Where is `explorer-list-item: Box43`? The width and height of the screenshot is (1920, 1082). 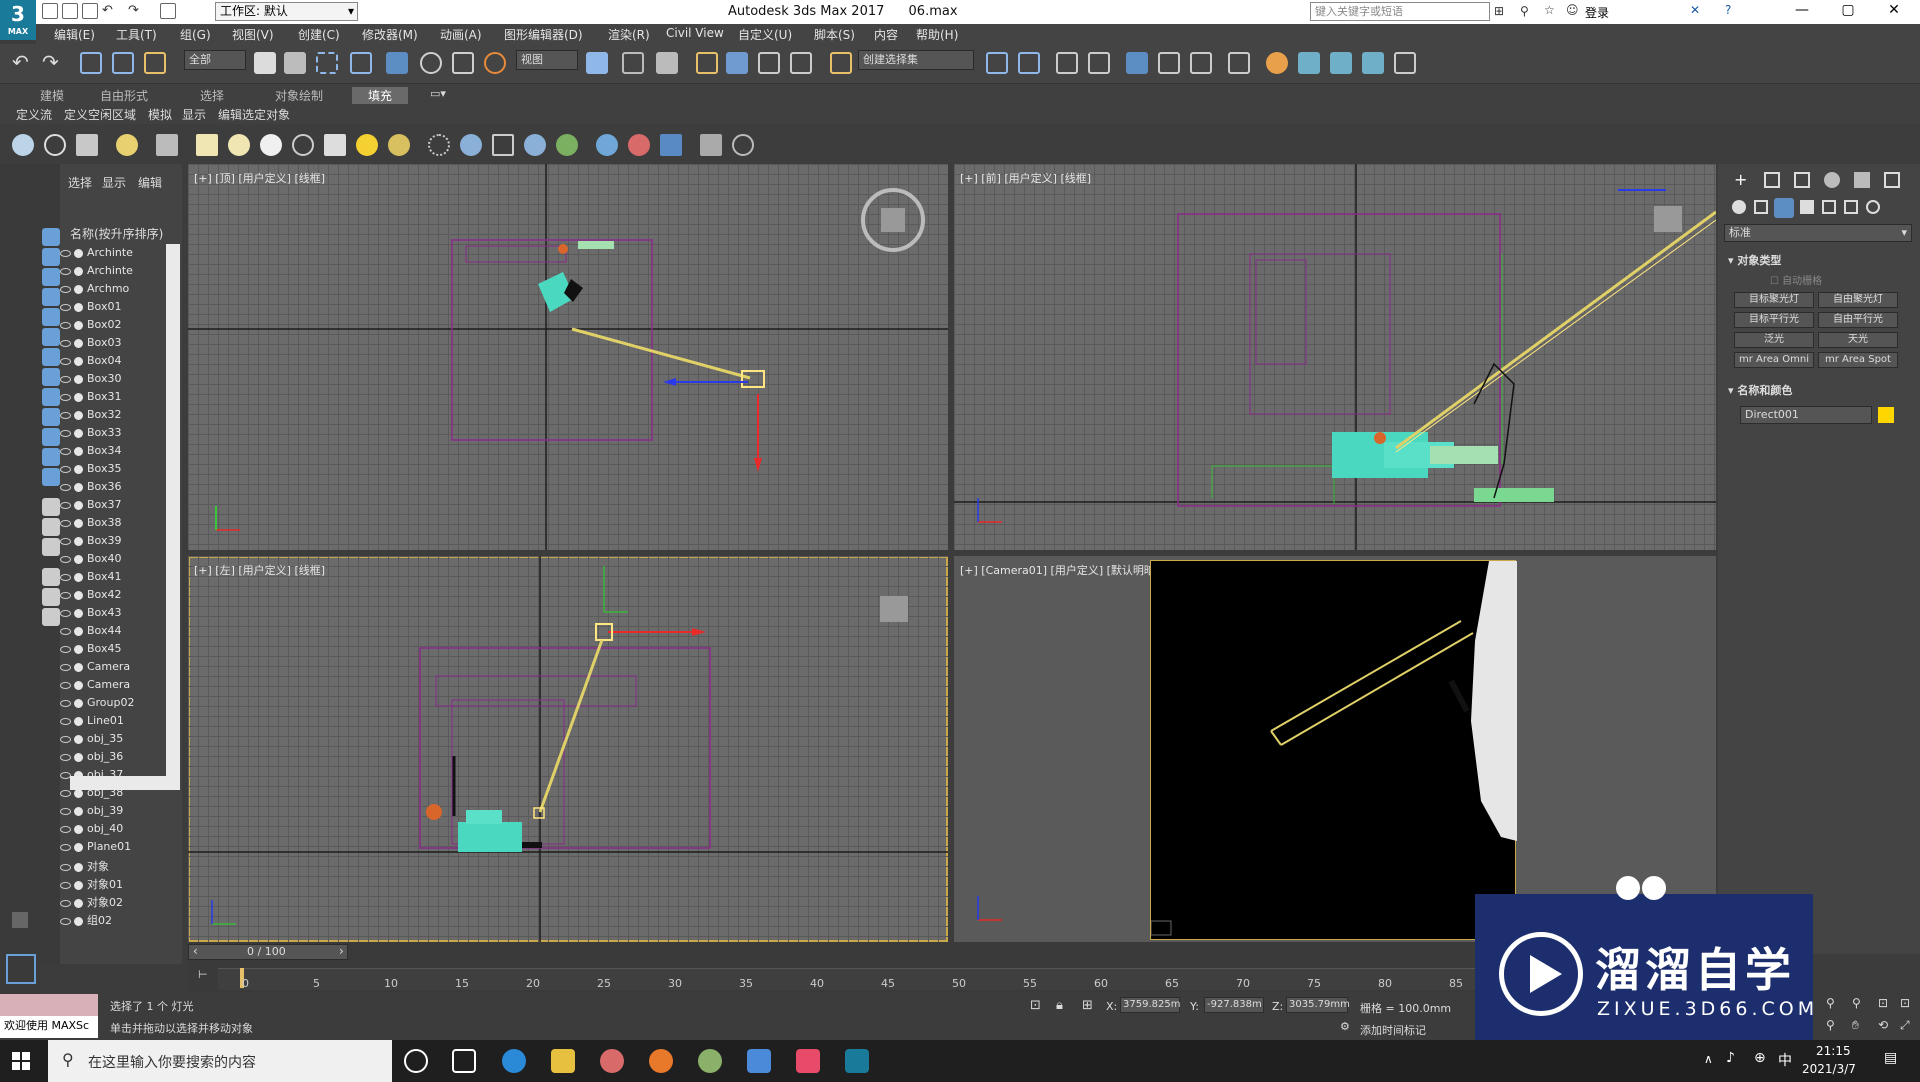 explorer-list-item: Box43 is located at coordinates (116, 615).